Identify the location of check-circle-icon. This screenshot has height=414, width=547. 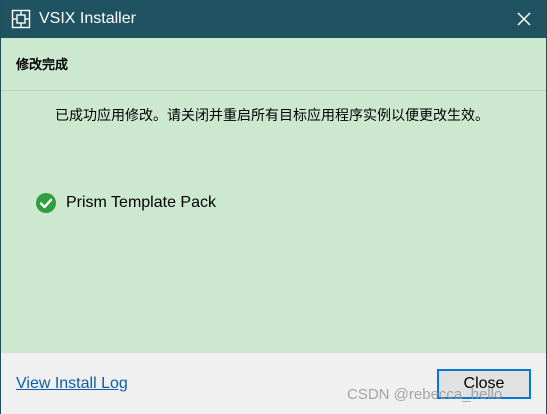
(46, 203).